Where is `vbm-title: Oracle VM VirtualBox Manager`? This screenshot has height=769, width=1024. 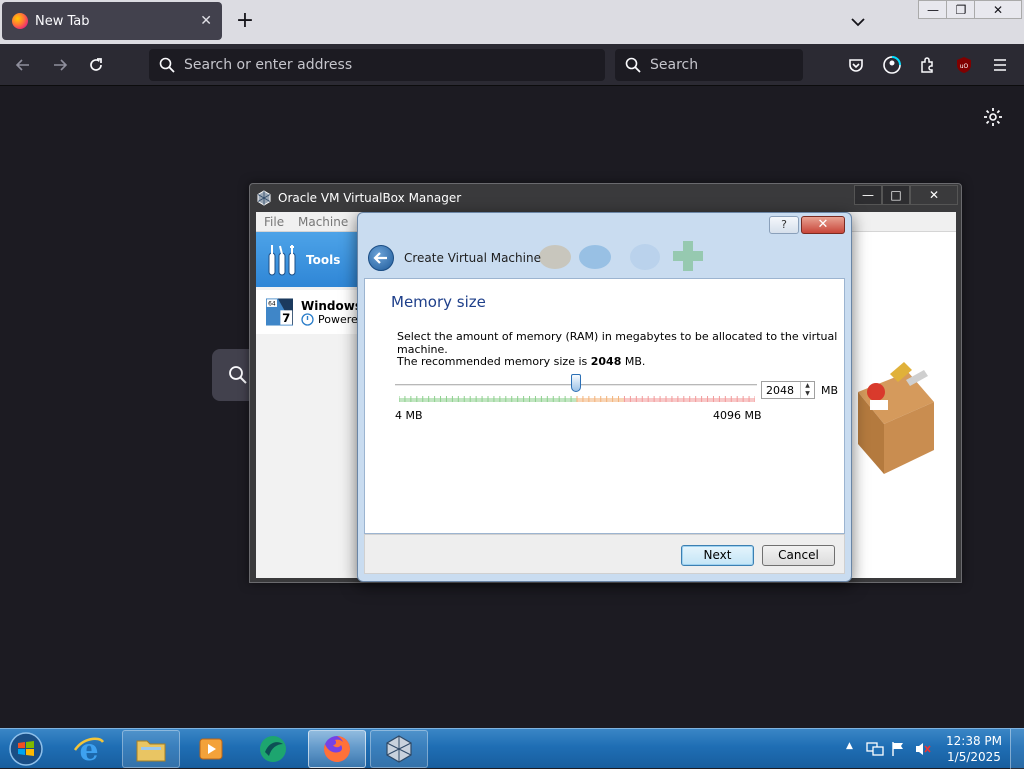 vbm-title: Oracle VM VirtualBox Manager is located at coordinates (370, 198).